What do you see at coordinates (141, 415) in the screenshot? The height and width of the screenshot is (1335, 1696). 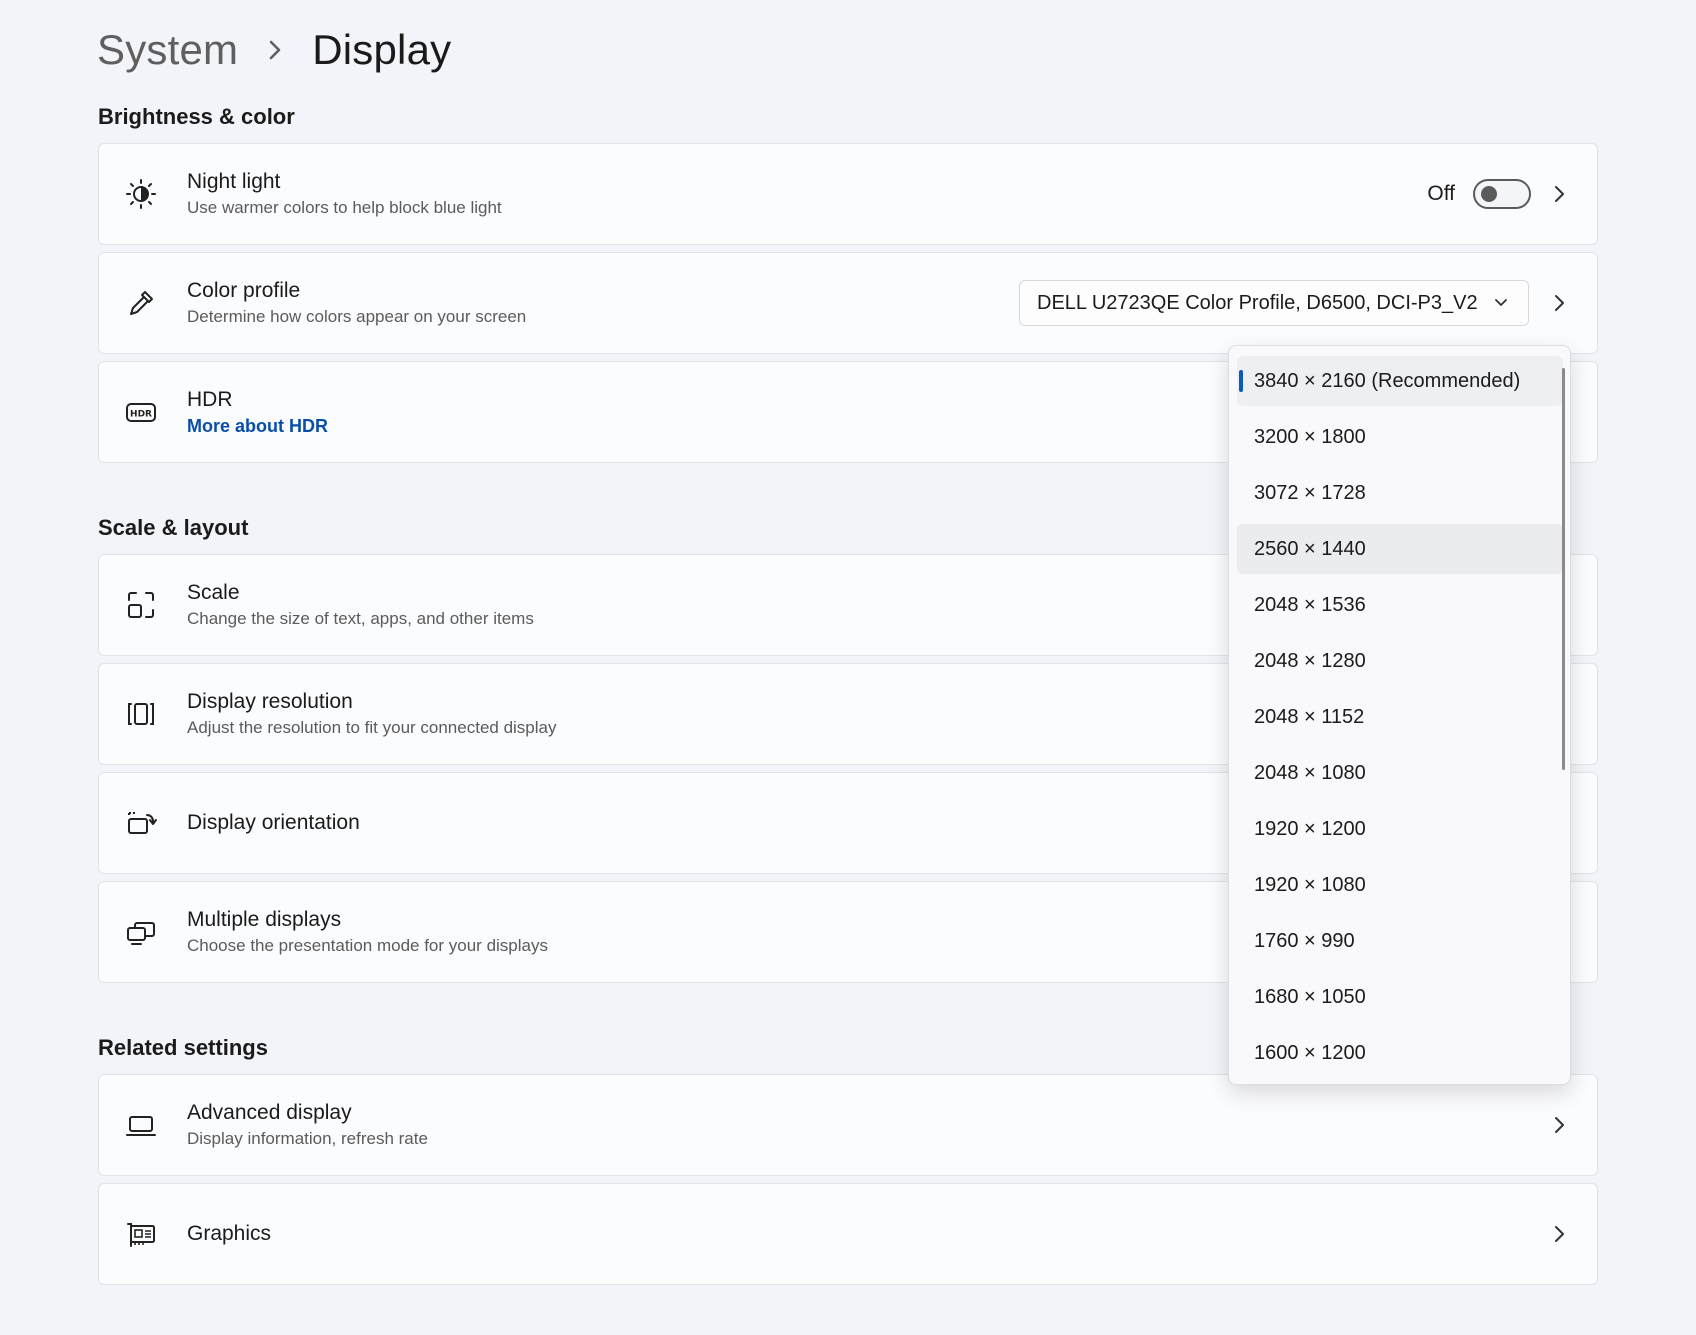 I see `svg-text: HDR` at bounding box center [141, 415].